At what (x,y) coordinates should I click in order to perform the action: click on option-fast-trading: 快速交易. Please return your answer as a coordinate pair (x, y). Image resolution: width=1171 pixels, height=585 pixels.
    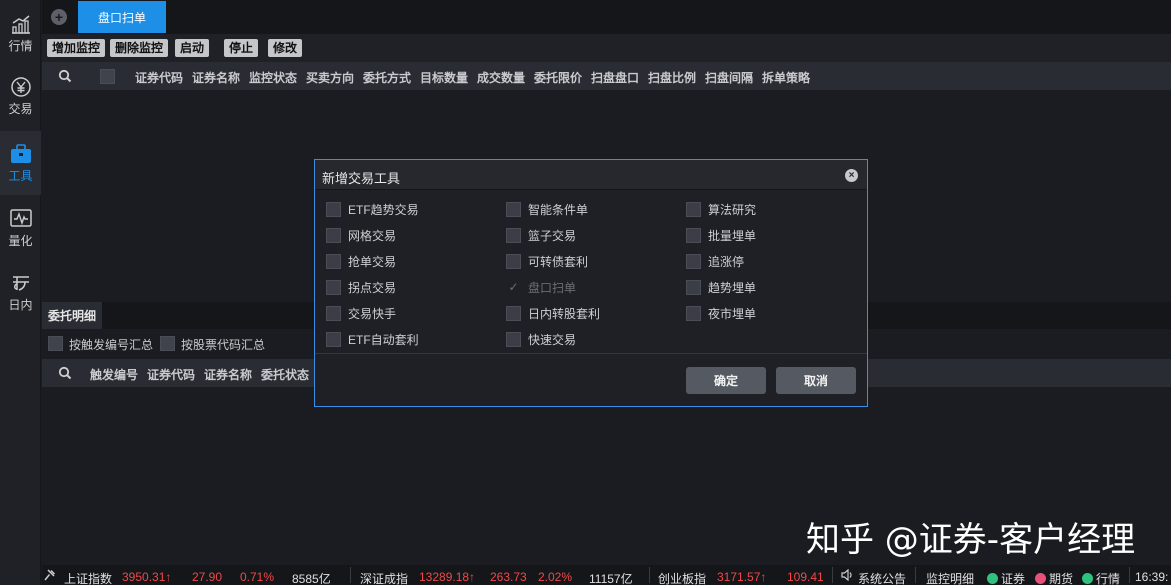
    Looking at the image, I should click on (541, 339).